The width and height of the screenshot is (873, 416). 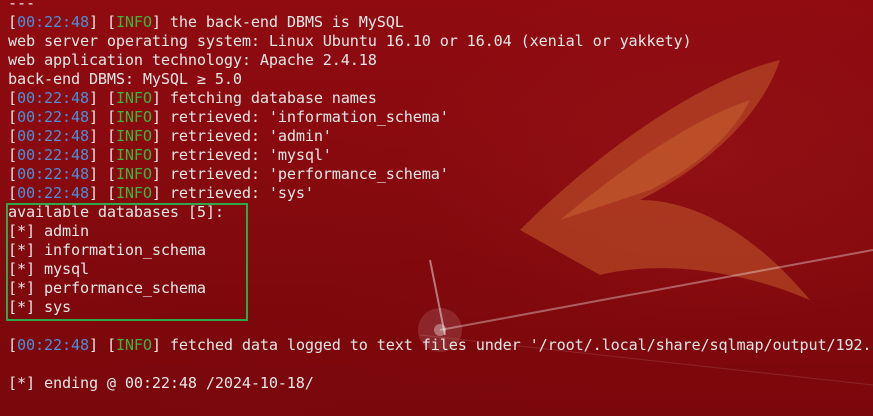 What do you see at coordinates (246, 136) in the screenshot?
I see `log-message: retrieved: 'admin'` at bounding box center [246, 136].